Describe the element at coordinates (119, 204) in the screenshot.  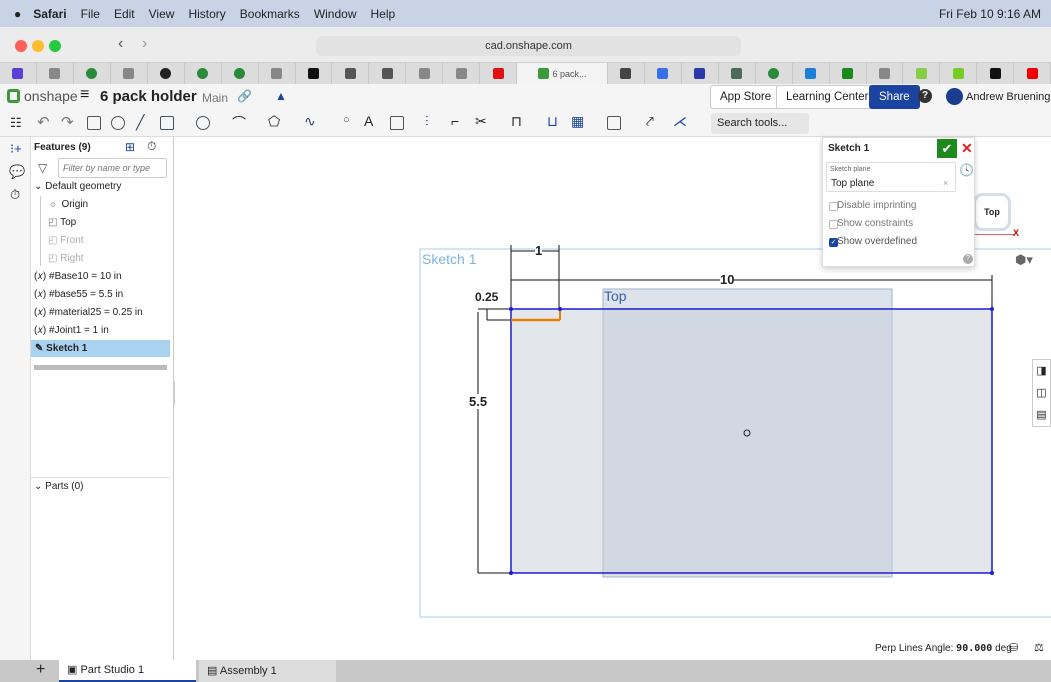
I see `tree-item-origin: ⊙ Origin` at that location.